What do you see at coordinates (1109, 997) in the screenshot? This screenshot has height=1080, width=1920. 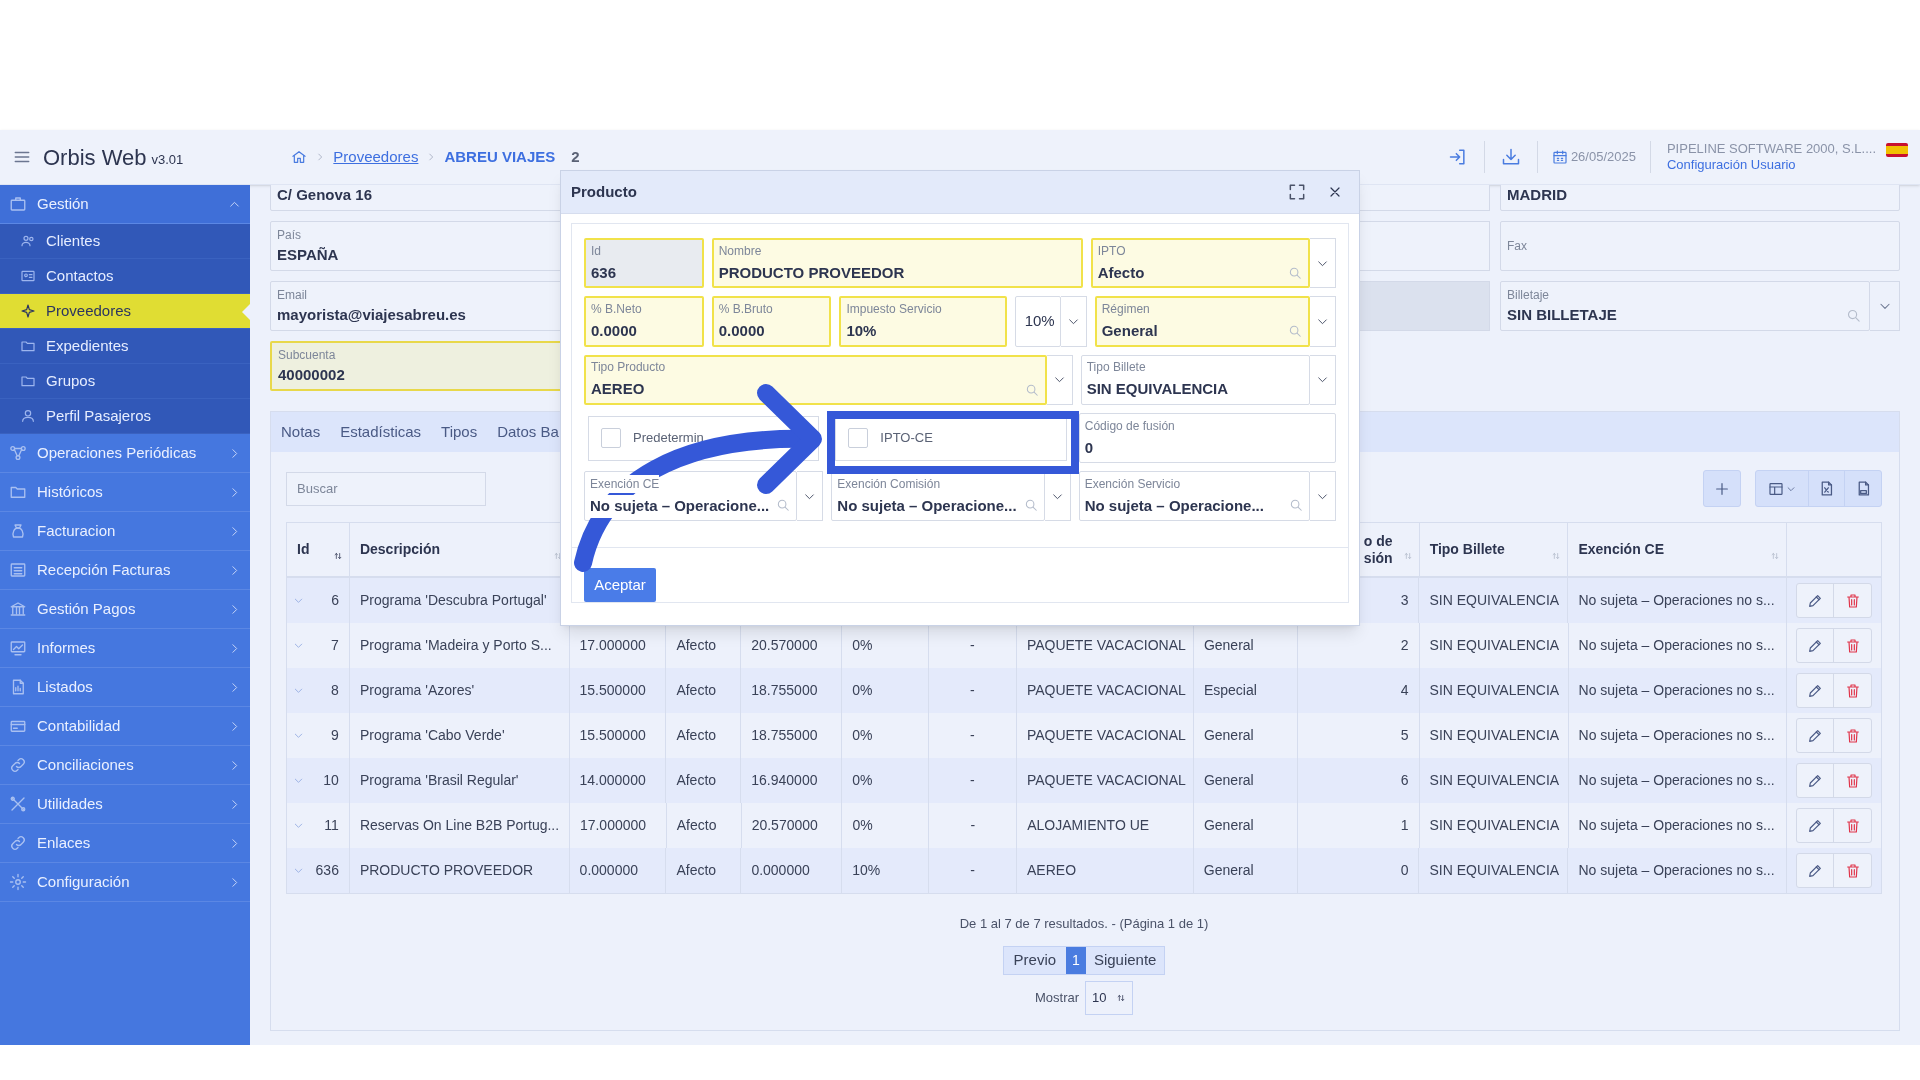 I see `page-size-select: 10` at bounding box center [1109, 997].